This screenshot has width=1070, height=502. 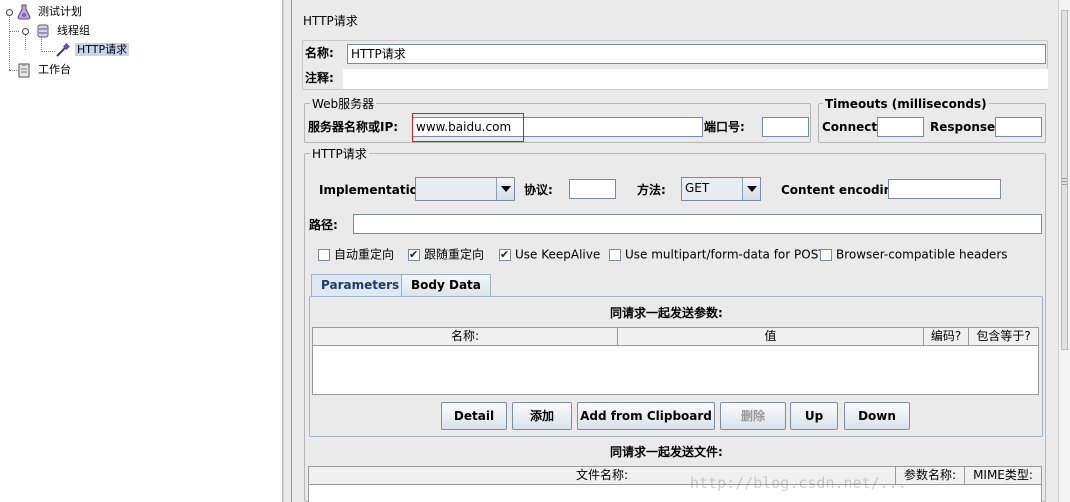 What do you see at coordinates (468, 127) in the screenshot?
I see `highlight-box` at bounding box center [468, 127].